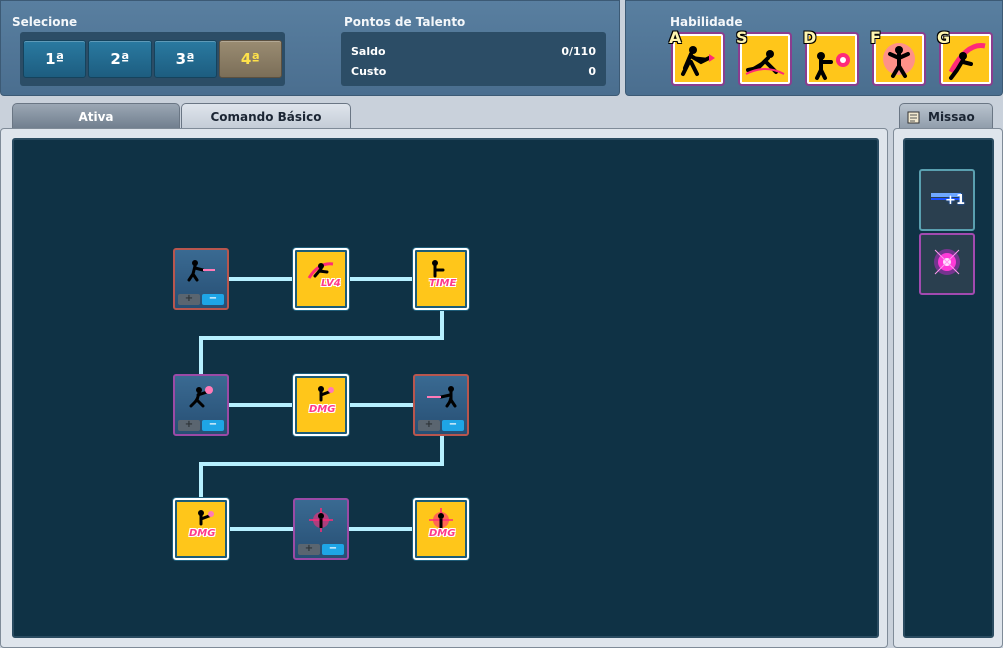  I want to click on spin-skill-icon, so click(201, 397).